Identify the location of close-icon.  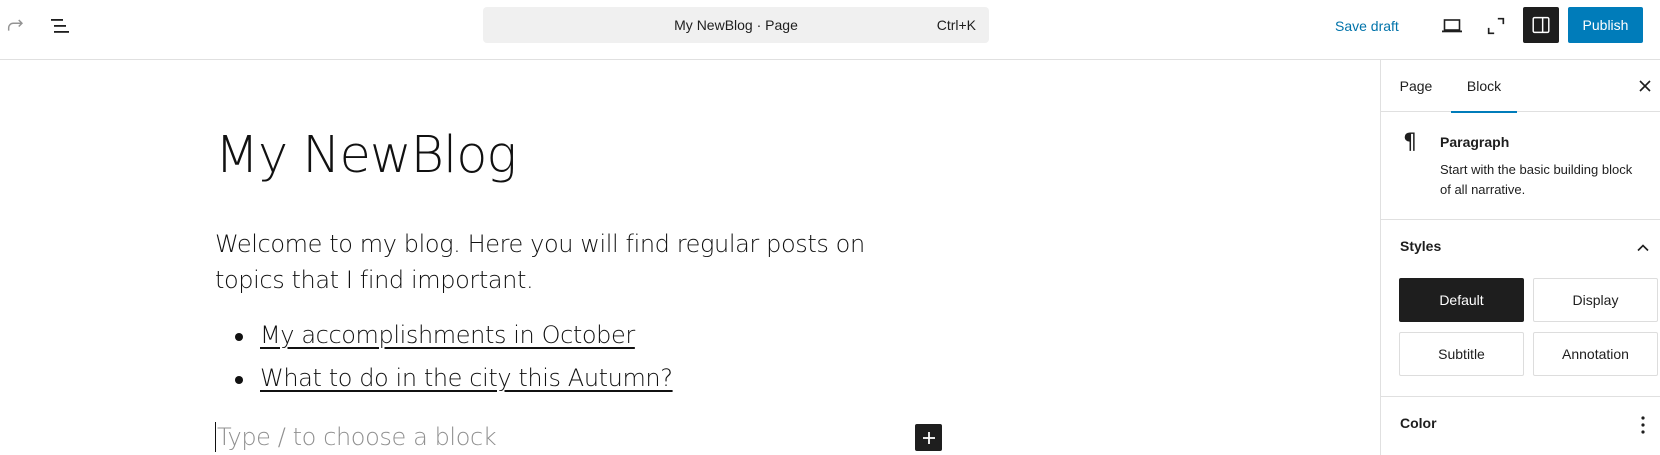
(1645, 86).